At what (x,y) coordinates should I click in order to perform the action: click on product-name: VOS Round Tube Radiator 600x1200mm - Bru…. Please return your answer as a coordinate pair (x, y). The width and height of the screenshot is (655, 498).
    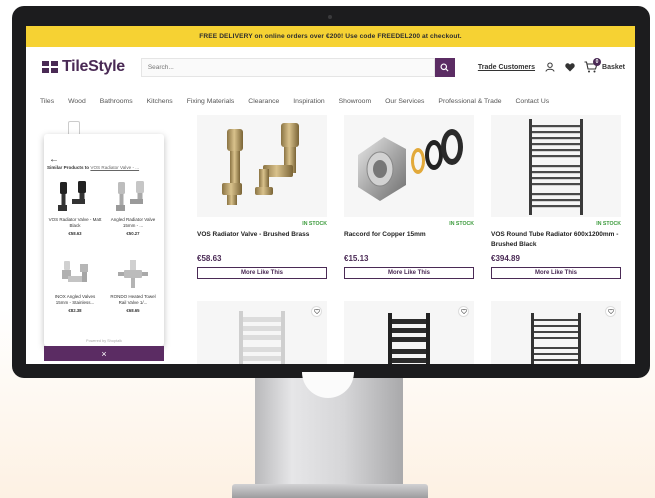
    Looking at the image, I should click on (556, 239).